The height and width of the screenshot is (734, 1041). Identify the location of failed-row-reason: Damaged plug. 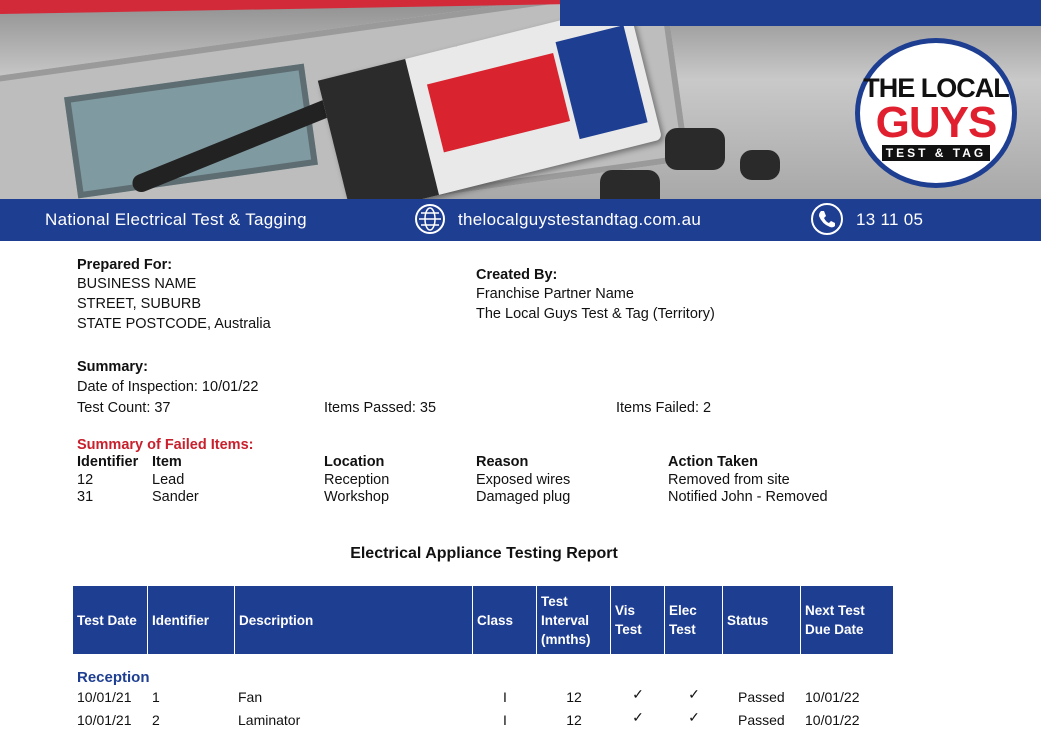
(523, 497).